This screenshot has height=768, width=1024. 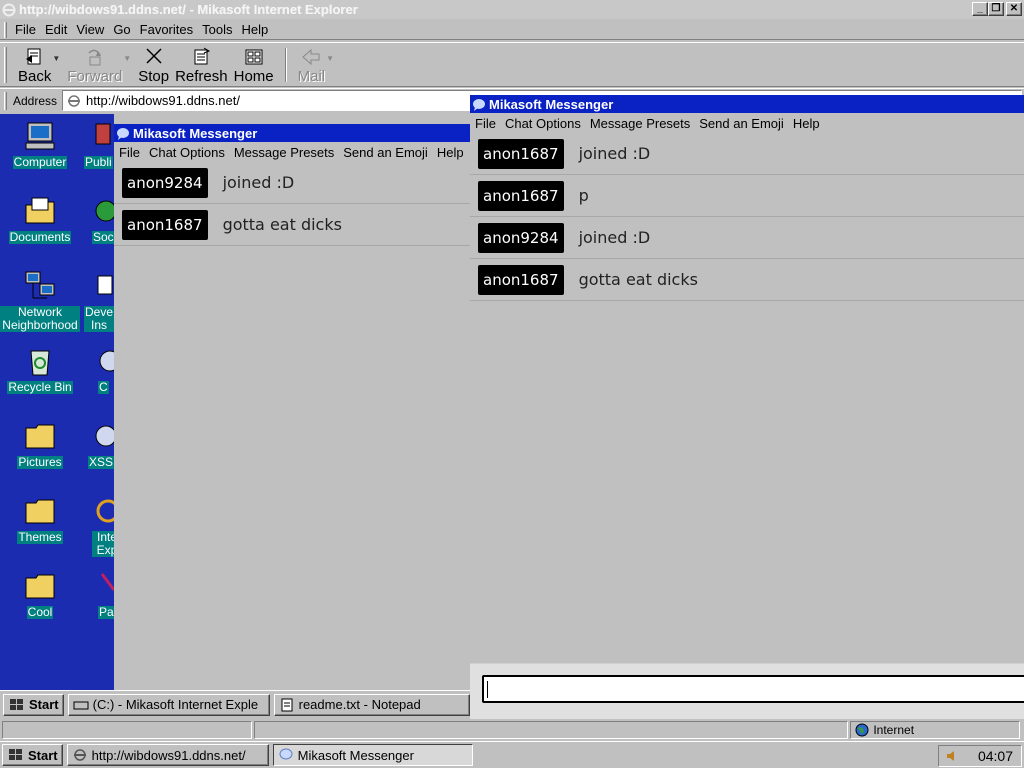 What do you see at coordinates (121, 29) in the screenshot?
I see `menu-go: Go` at bounding box center [121, 29].